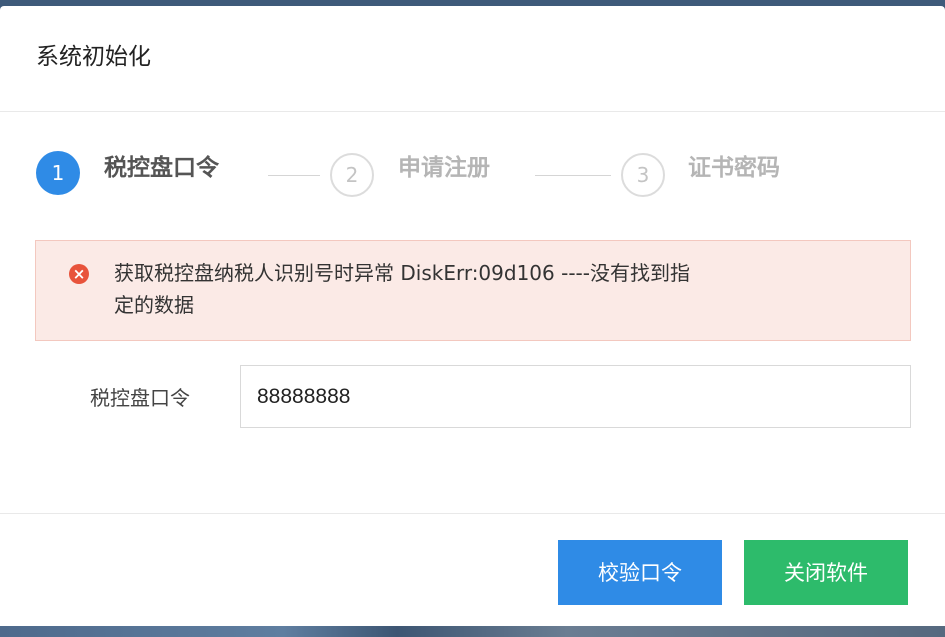  Describe the element at coordinates (154, 305) in the screenshot. I see `error-message-line-2: 定的数据` at that location.